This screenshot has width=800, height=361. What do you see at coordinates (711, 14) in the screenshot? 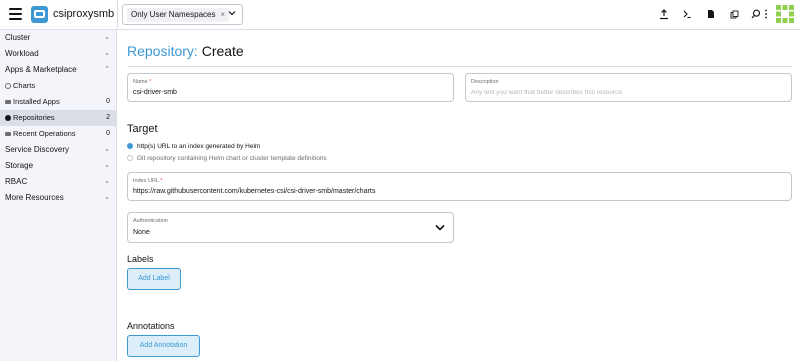
I see `kubeconfig-download-icon` at bounding box center [711, 14].